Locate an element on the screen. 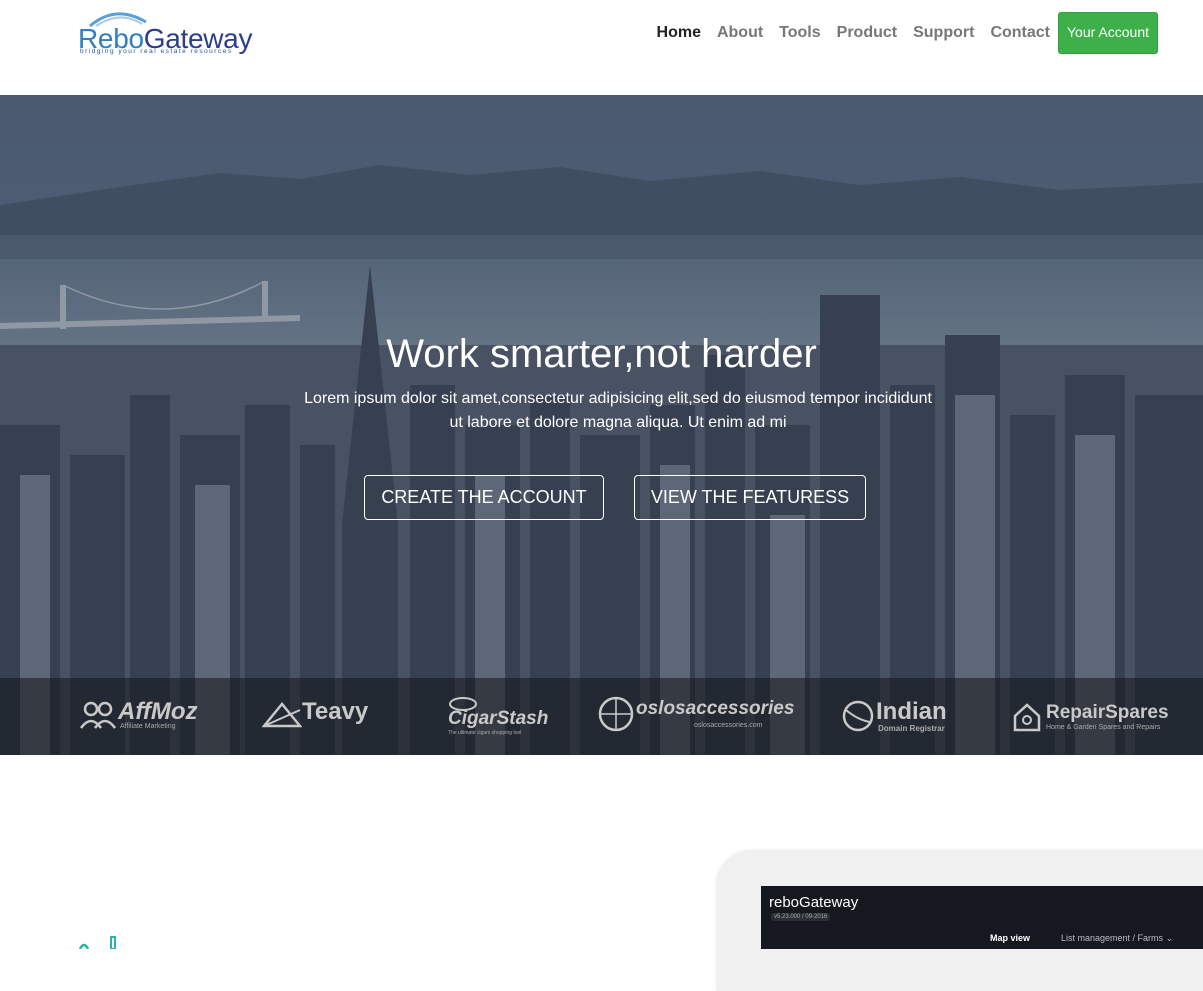  partner-indian: Indian Domain Registrar is located at coordinates (902, 716).